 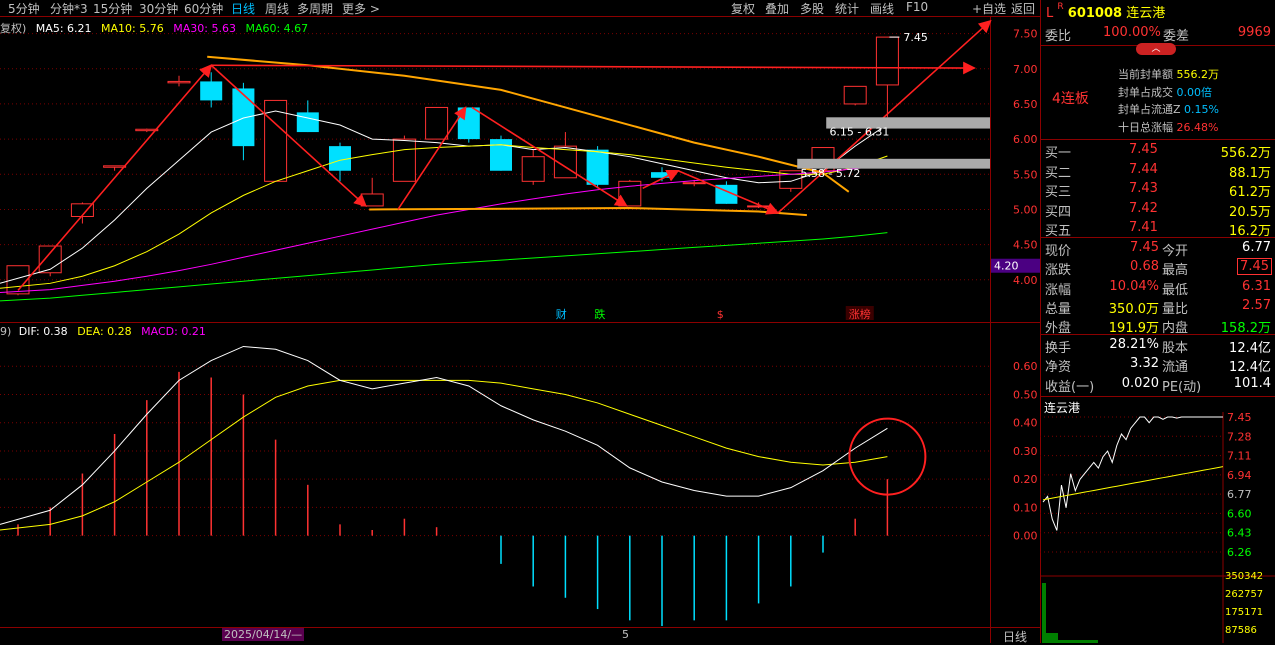 What do you see at coordinates (860, 314) in the screenshot?
I see `event-label: 涨榜` at bounding box center [860, 314].